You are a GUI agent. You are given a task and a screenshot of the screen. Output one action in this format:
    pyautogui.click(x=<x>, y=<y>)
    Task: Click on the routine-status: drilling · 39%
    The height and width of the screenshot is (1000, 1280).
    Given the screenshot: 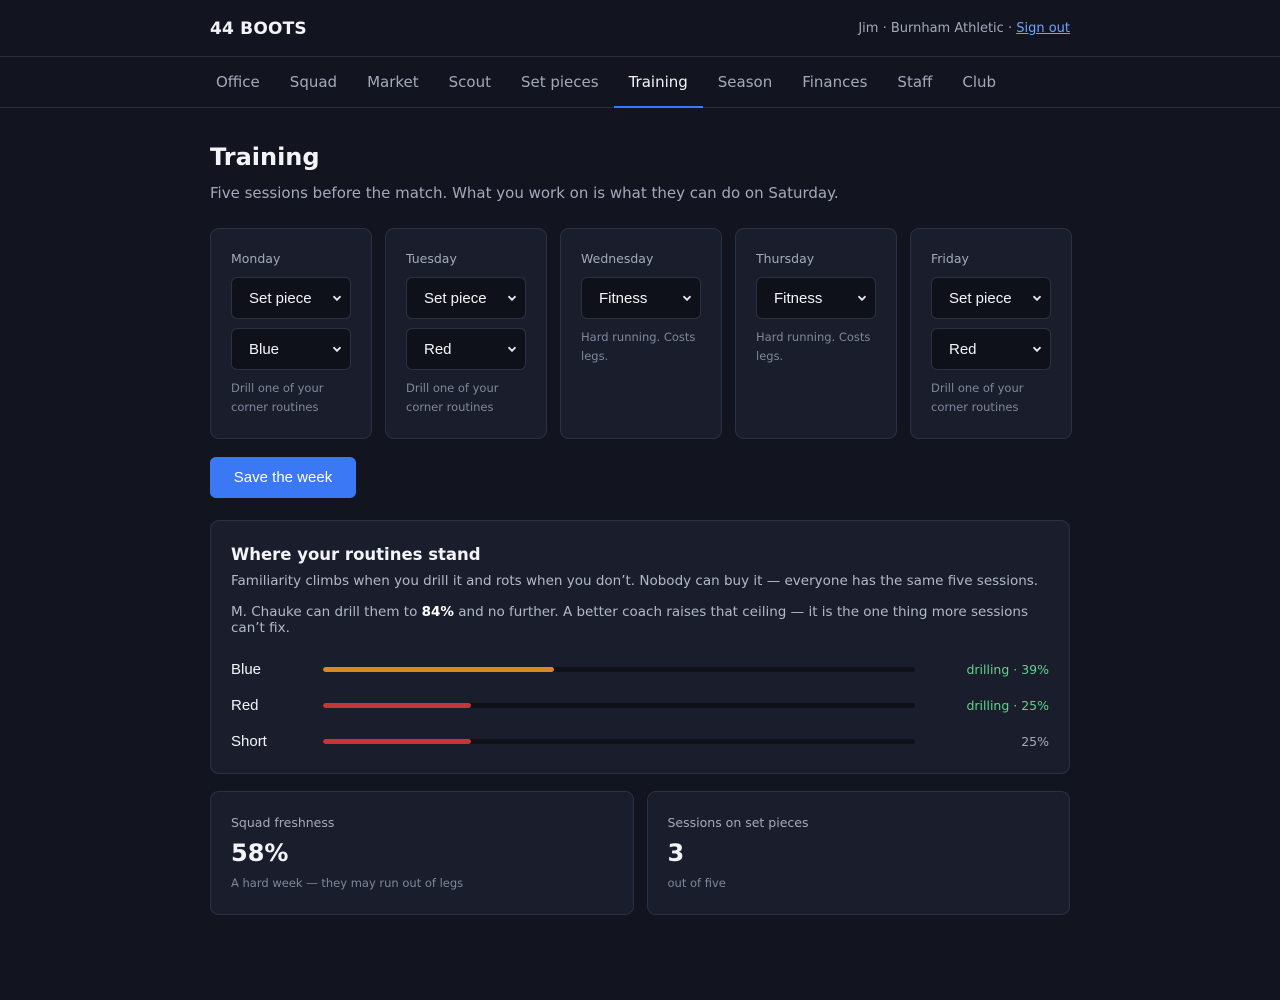 What is the action you would take?
    pyautogui.click(x=1007, y=669)
    